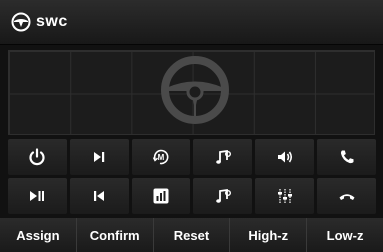  I want to click on equalizer-button, so click(161, 196).